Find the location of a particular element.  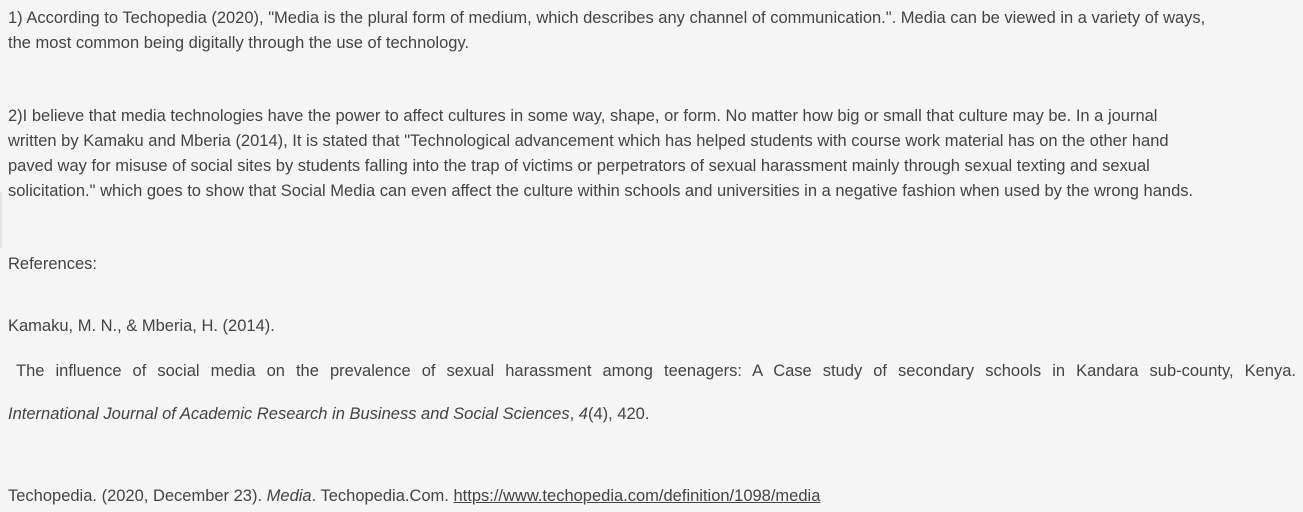

reference-1-volume: 4 is located at coordinates (583, 414).